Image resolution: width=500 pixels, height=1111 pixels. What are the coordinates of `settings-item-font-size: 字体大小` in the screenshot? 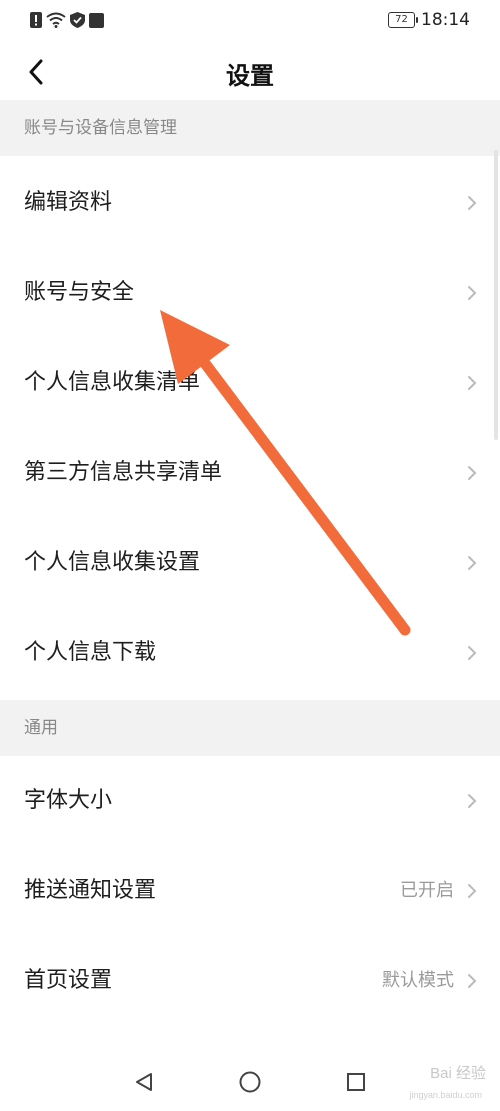 It's located at (250, 801).